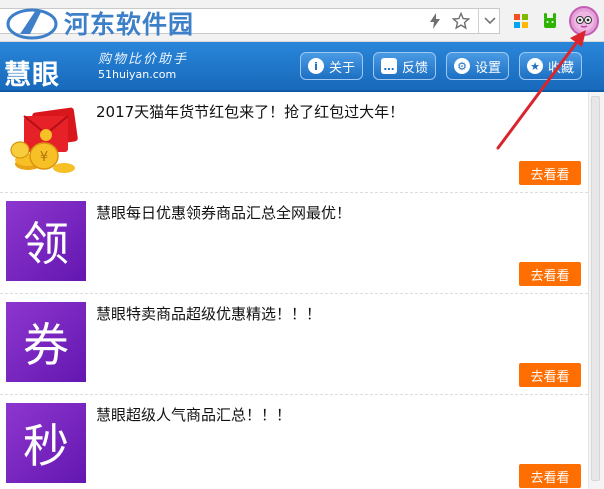 The image size is (604, 489). I want to click on item-title: 慧眼每日优惠领券商品汇总全网最优！, so click(223, 212).